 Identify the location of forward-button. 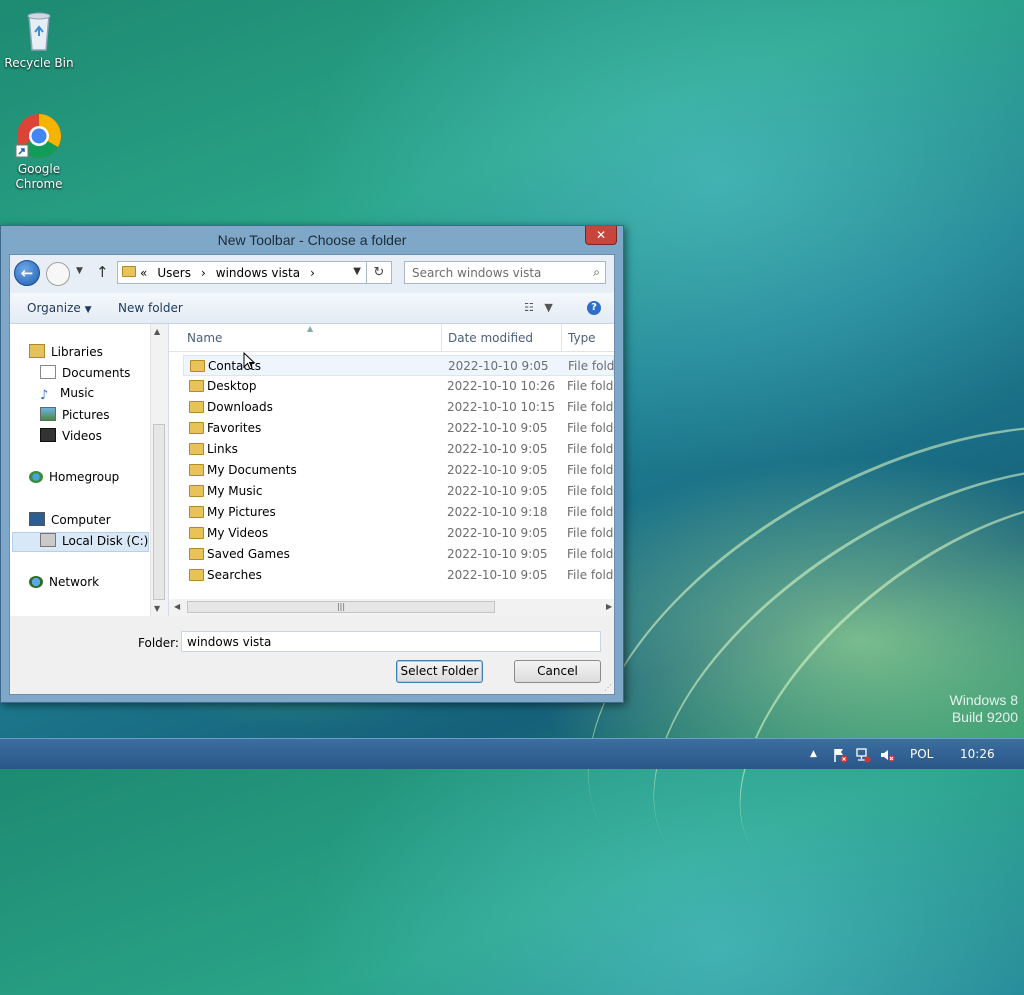
(58, 274).